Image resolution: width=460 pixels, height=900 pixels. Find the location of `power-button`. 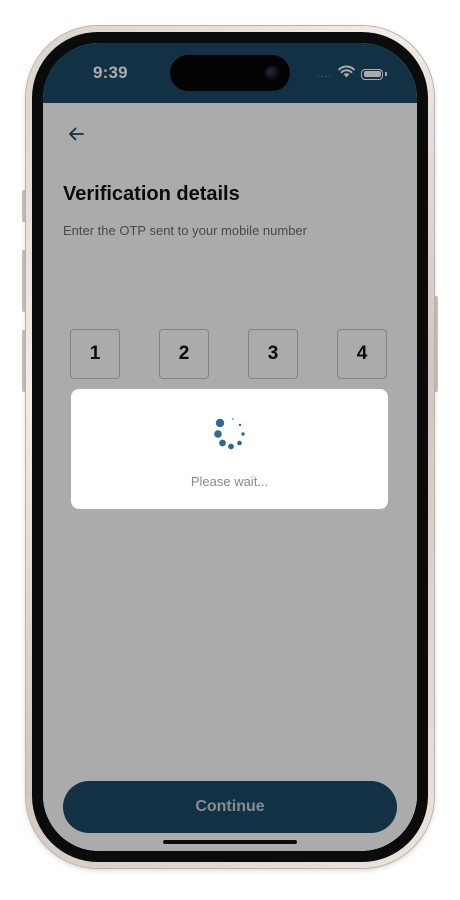

power-button is located at coordinates (436, 344).